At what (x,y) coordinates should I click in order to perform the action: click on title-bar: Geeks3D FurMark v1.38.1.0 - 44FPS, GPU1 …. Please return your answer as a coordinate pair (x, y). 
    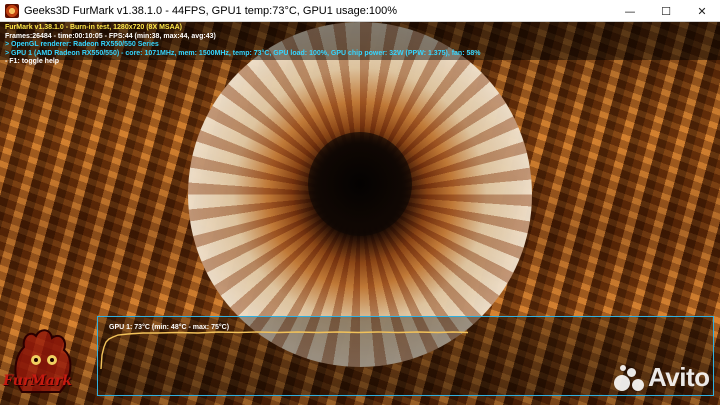
    Looking at the image, I should click on (360, 11).